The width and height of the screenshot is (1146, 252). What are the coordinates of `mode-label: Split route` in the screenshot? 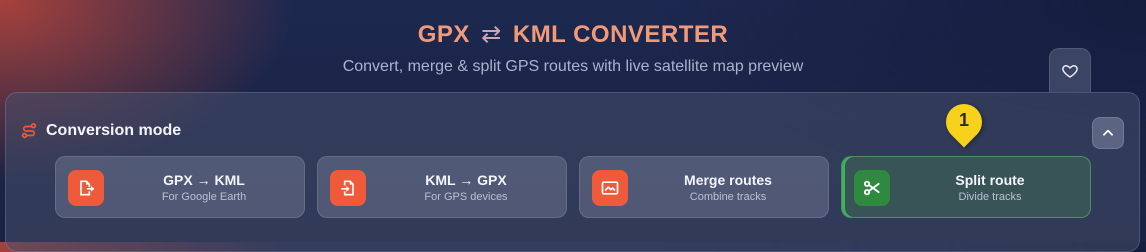 It's located at (990, 180).